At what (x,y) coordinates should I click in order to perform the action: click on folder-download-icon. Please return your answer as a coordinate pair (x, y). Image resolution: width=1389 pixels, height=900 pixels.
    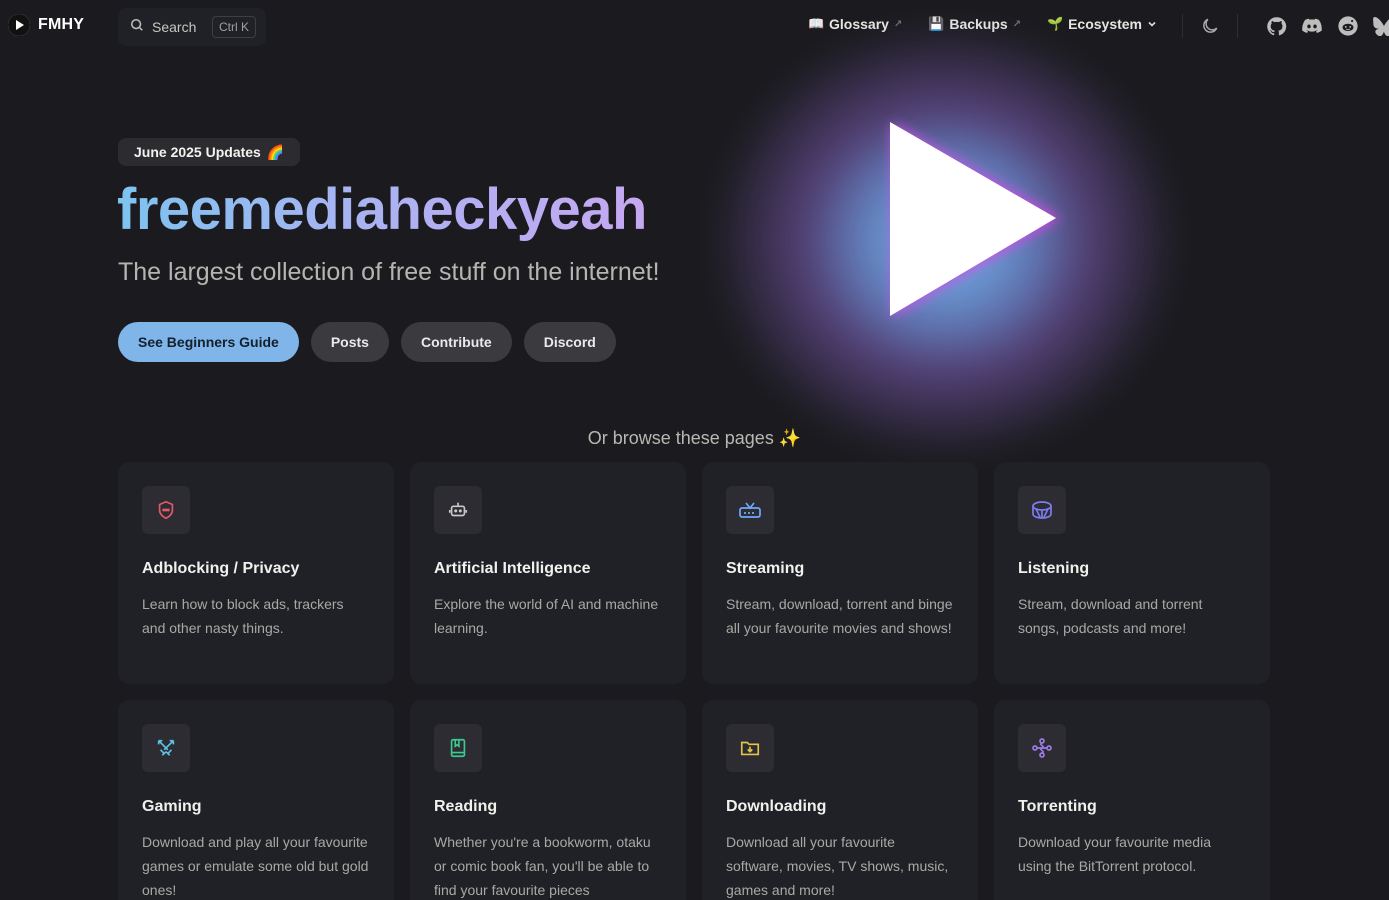
    Looking at the image, I should click on (750, 748).